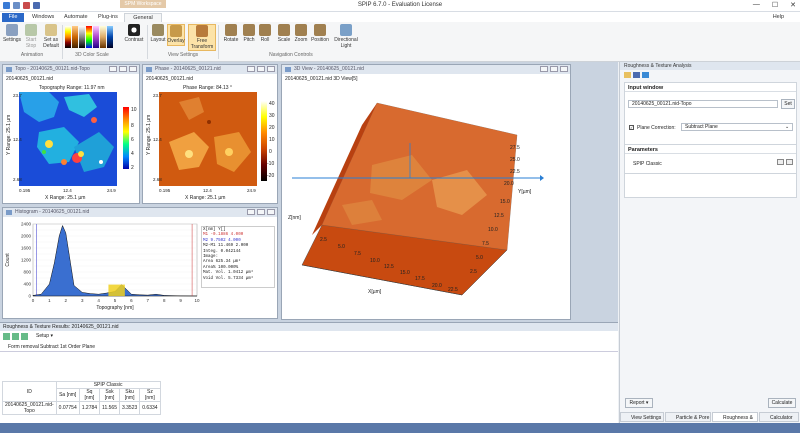 The height and width of the screenshot is (433, 800). I want to click on x-tick: 5.0, so click(341, 247).